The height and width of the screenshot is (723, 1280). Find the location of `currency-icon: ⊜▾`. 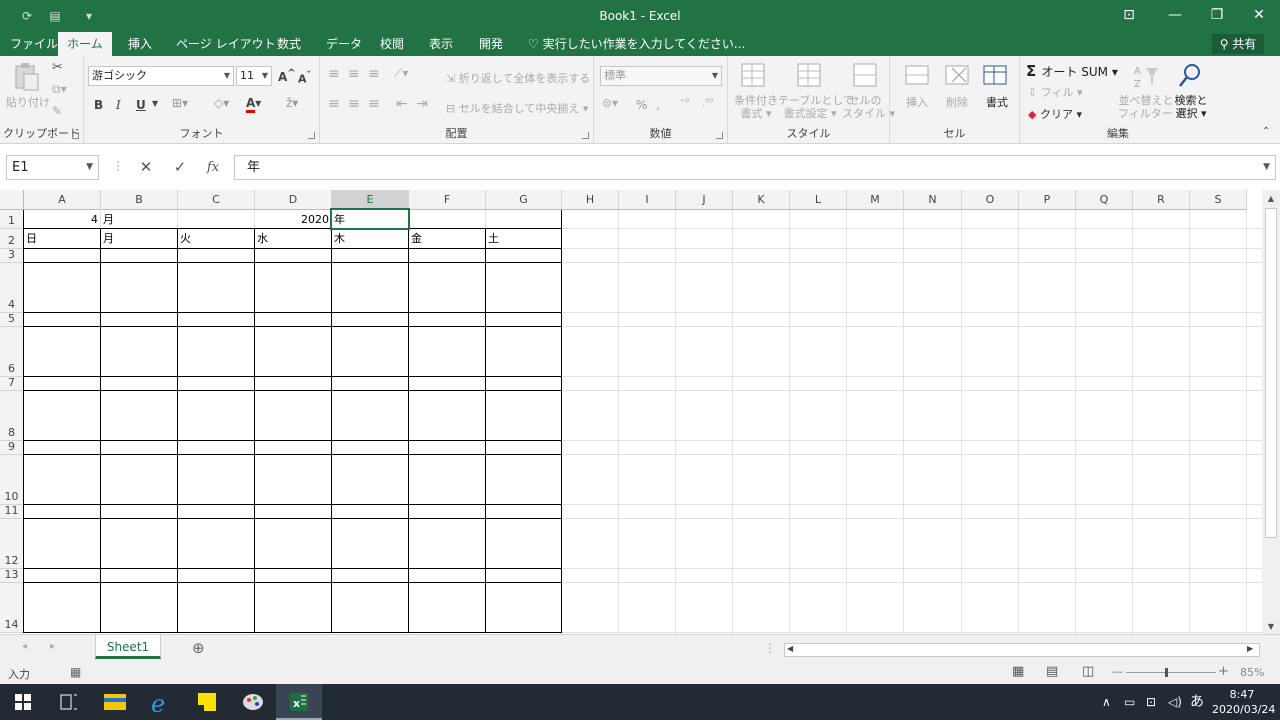

currency-icon: ⊜▾ is located at coordinates (610, 103).